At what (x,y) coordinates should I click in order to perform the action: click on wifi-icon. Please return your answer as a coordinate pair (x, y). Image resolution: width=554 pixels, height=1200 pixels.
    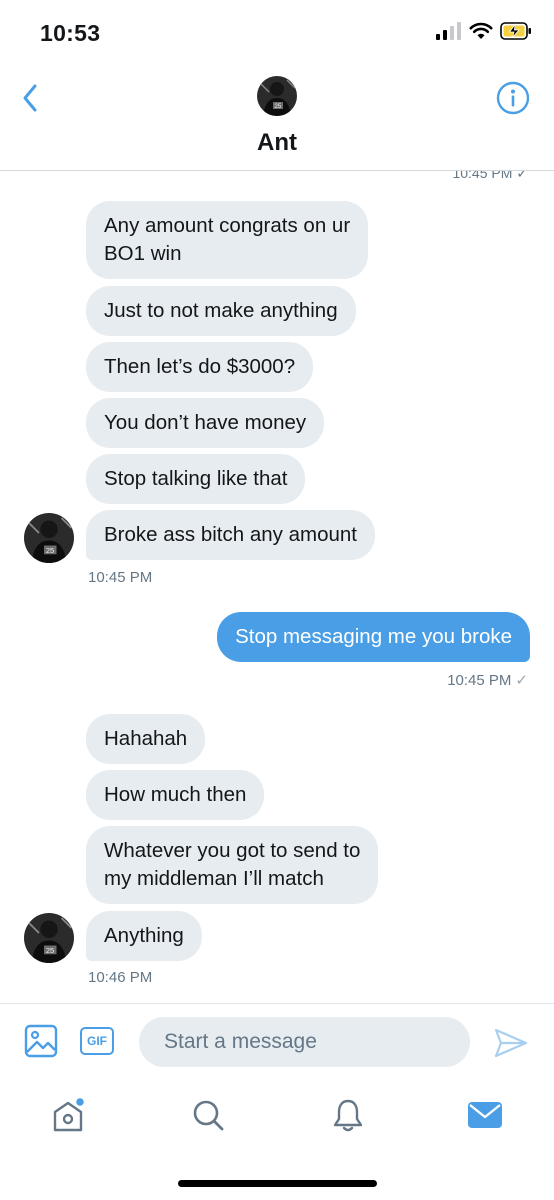
    Looking at the image, I should click on (481, 30).